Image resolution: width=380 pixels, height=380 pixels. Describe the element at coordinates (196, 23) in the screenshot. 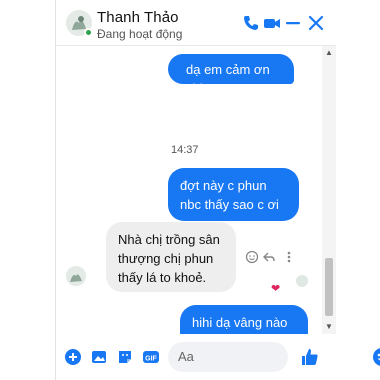

I see `chat-header: Thanh Thảo Đang hoạt động` at that location.